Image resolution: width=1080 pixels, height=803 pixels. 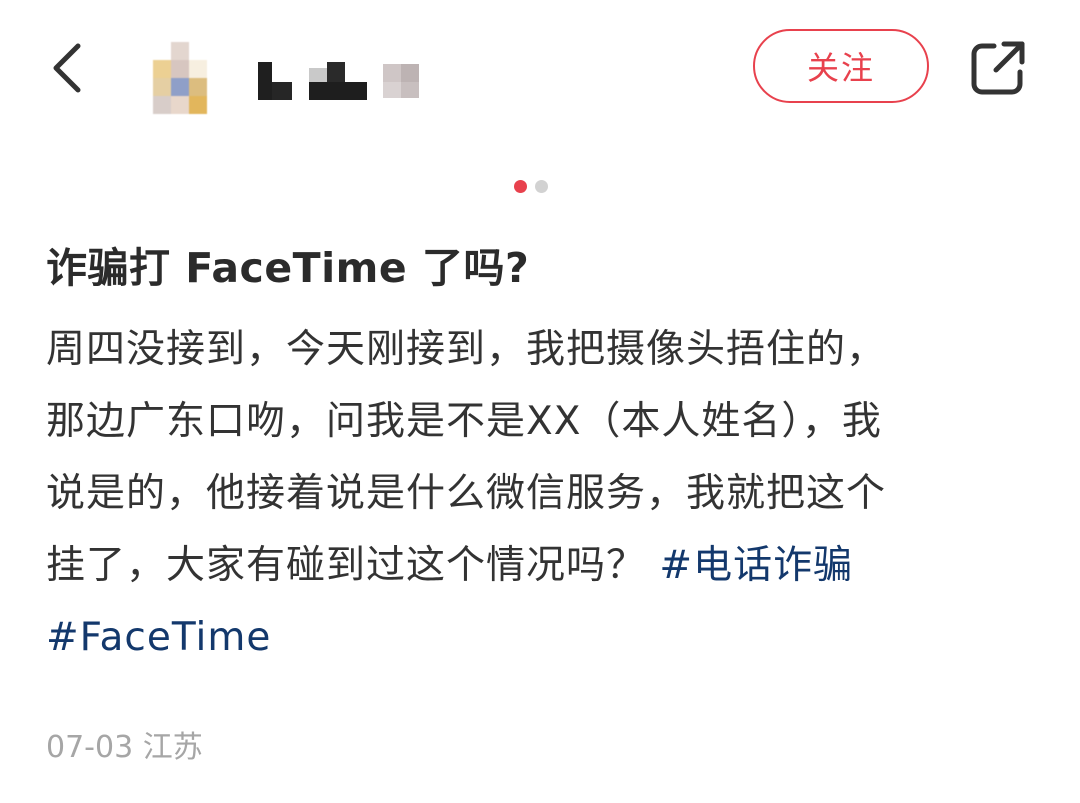 I want to click on username-pixelated, so click(x=338, y=78).